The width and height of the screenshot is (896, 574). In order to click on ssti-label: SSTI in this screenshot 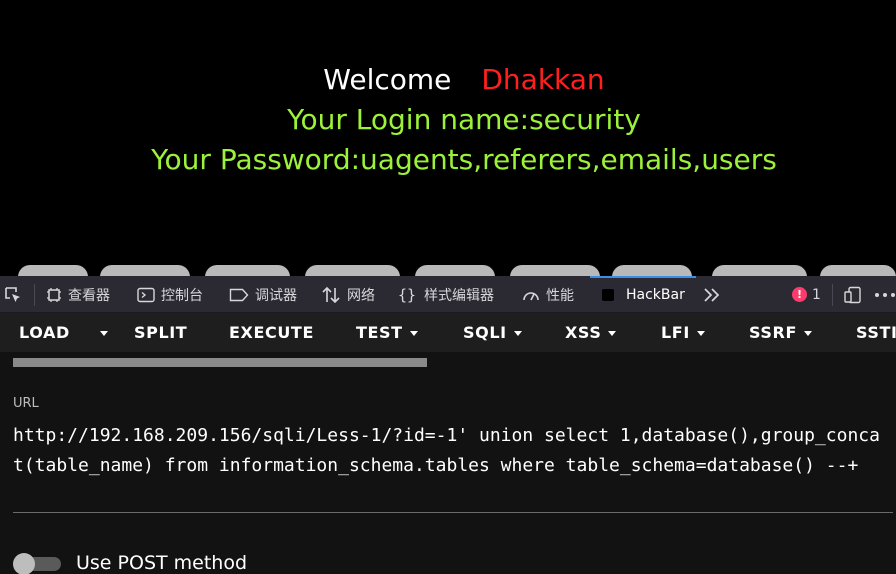, I will do `click(876, 332)`.